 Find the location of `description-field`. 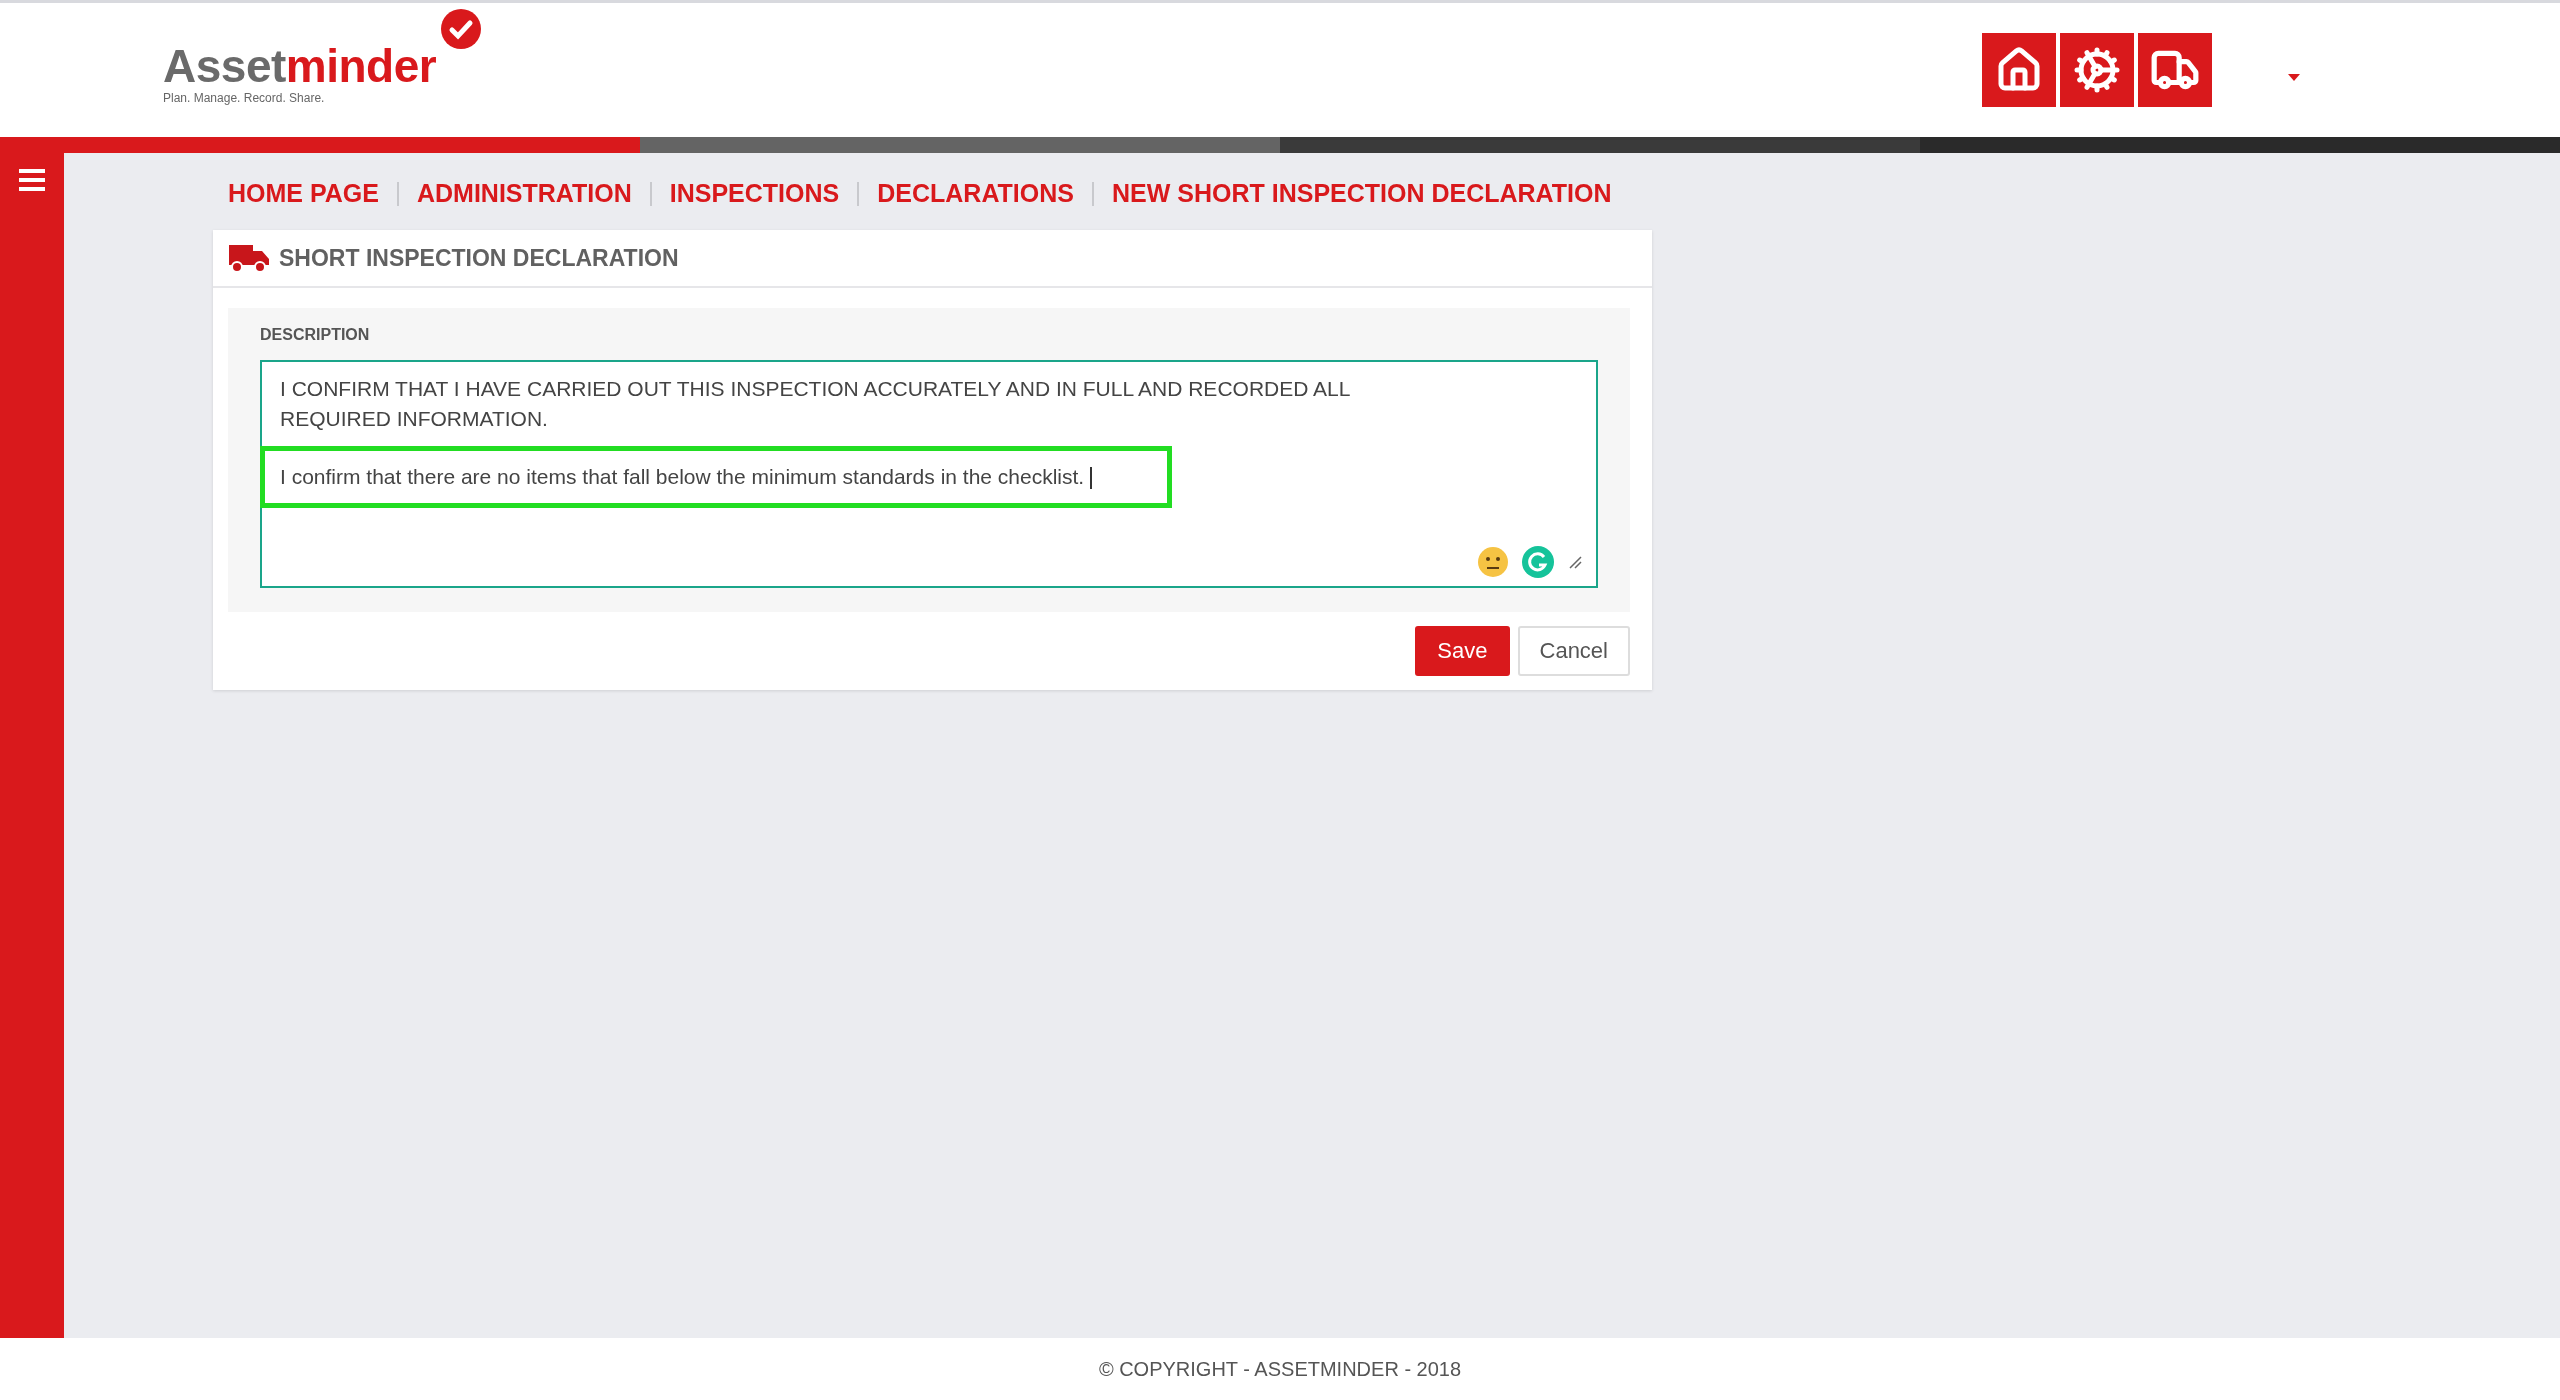

description-field is located at coordinates (929, 474).